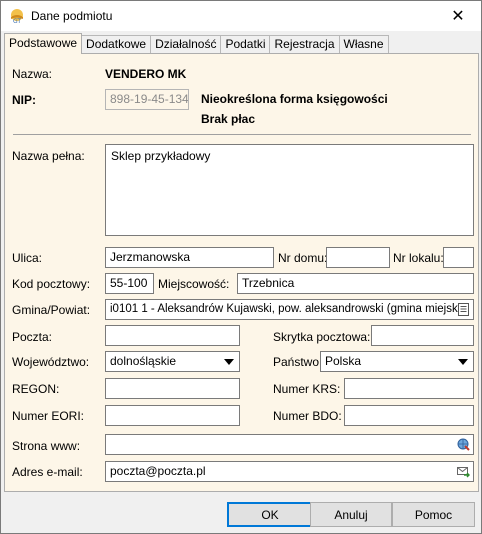 This screenshot has width=482, height=534. I want to click on nr-lokalu-label: Nr lokalu:, so click(418, 258).